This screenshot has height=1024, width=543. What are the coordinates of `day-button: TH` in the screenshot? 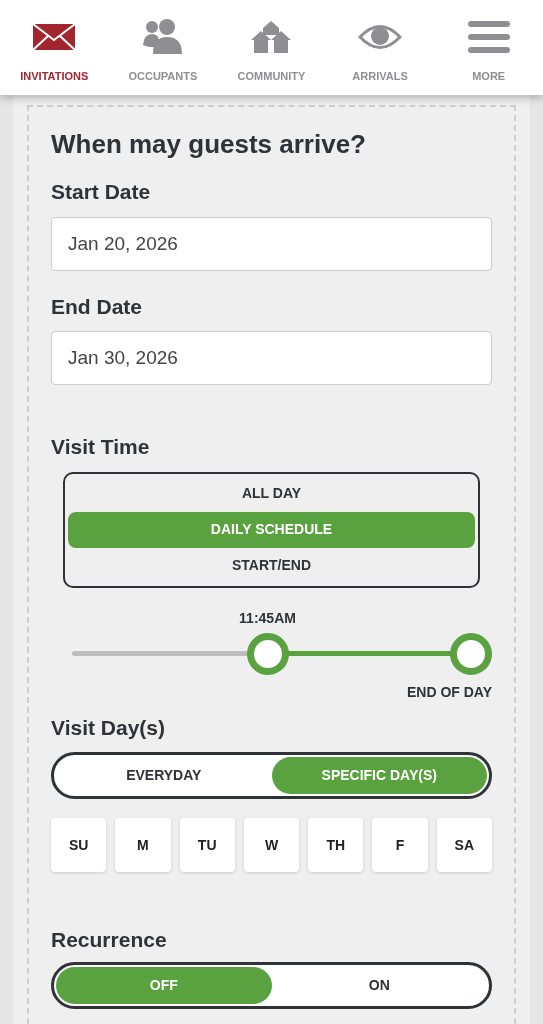 It's located at (336, 845).